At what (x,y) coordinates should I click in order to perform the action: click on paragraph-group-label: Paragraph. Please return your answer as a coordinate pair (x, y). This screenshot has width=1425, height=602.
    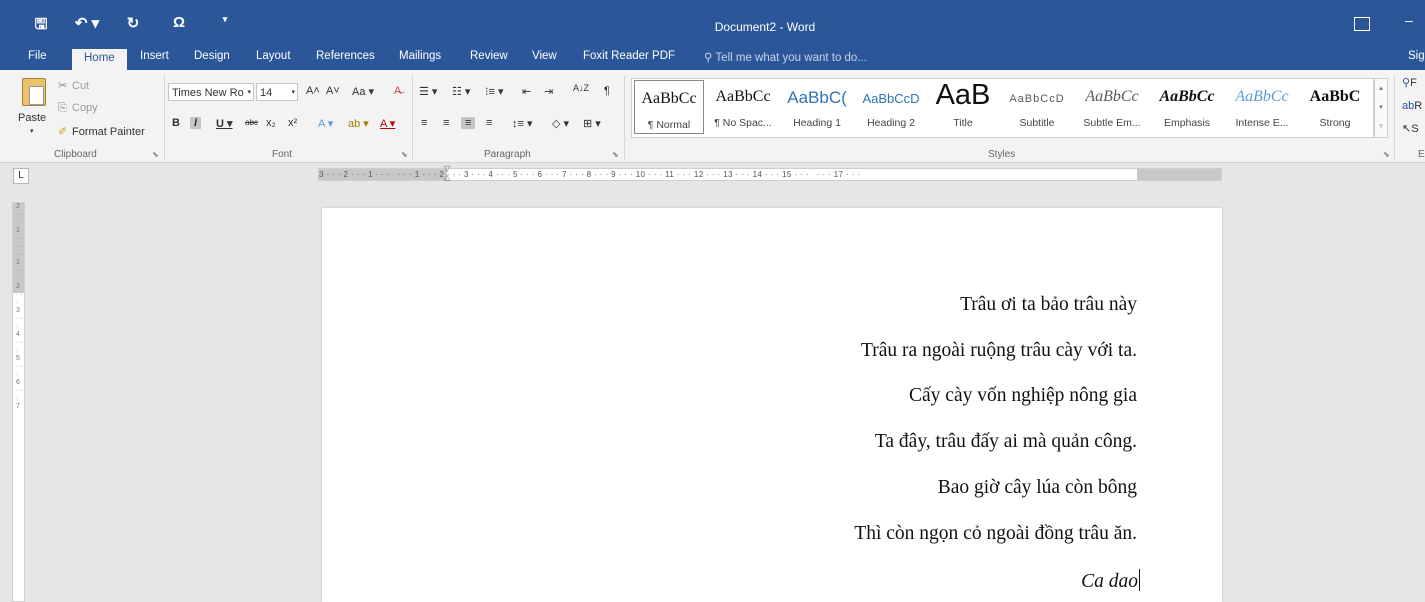
    Looking at the image, I should click on (507, 154).